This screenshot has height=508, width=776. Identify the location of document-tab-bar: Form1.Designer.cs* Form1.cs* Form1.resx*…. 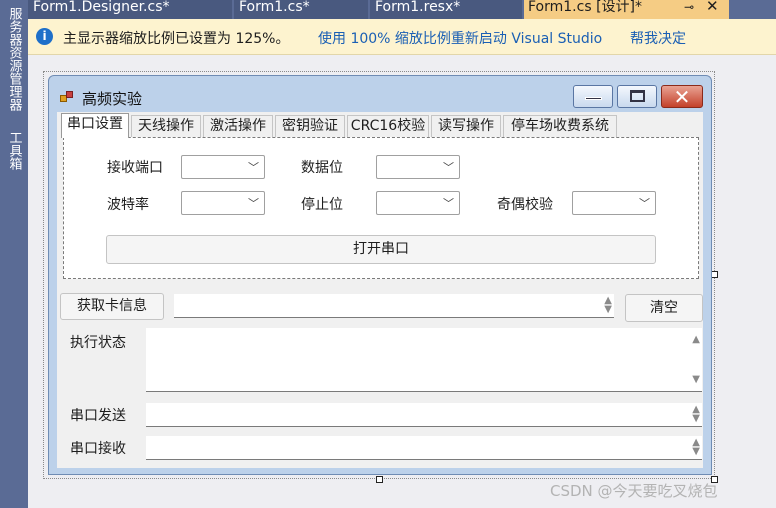
(402, 9).